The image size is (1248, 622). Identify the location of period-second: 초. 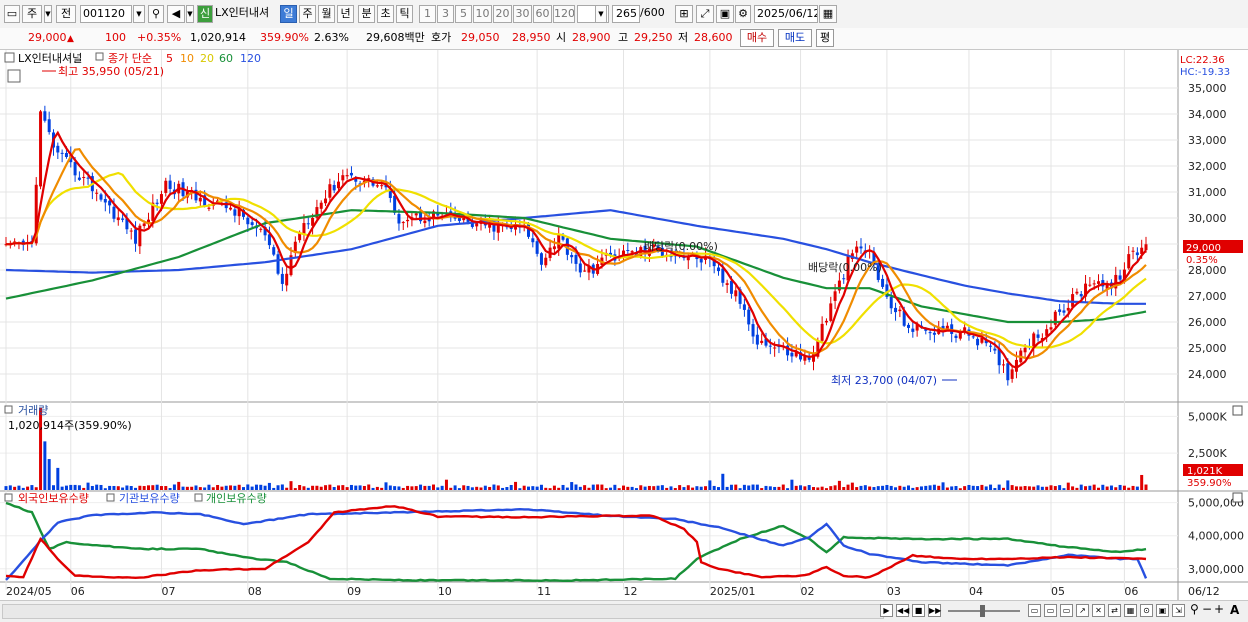
(385, 14).